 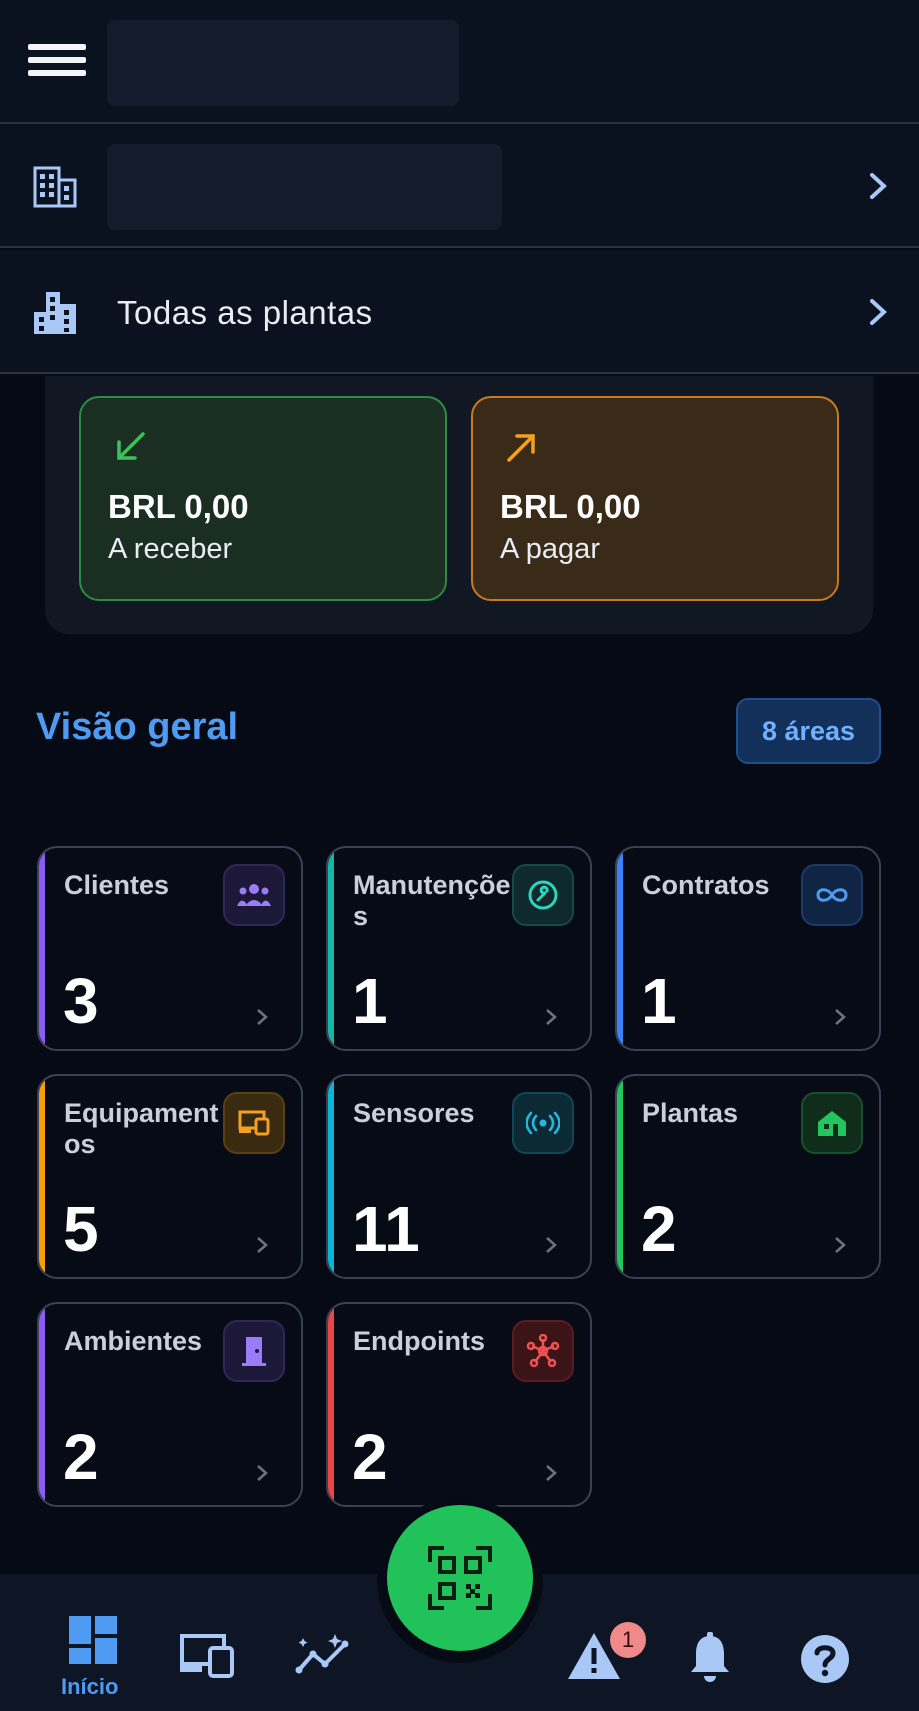 What do you see at coordinates (178, 506) in the screenshot?
I see `receivable-amount: BRL 0,00` at bounding box center [178, 506].